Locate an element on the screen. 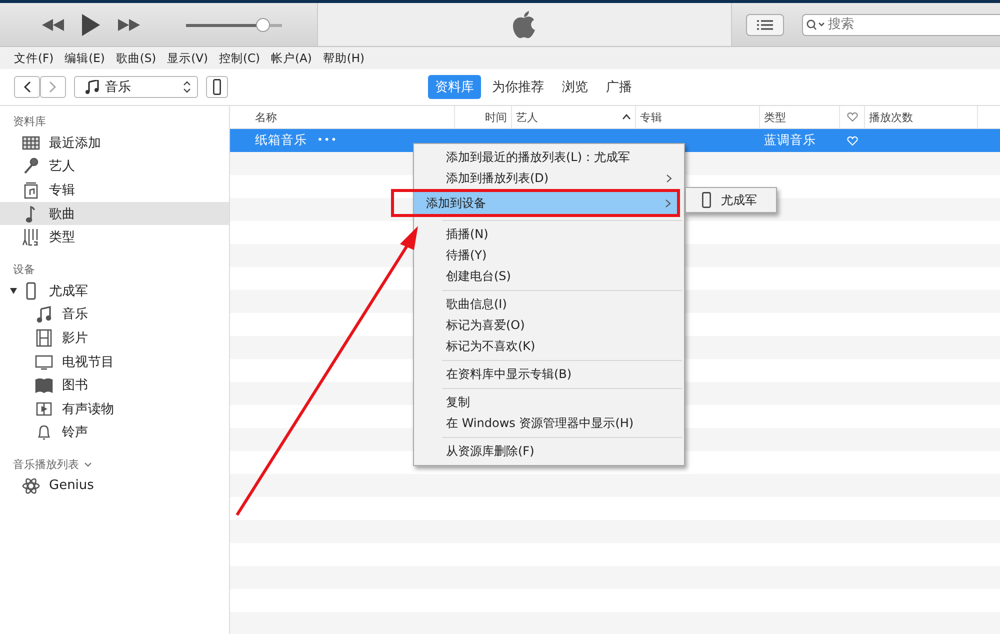  sidebar-item: 歌曲 is located at coordinates (114, 214).